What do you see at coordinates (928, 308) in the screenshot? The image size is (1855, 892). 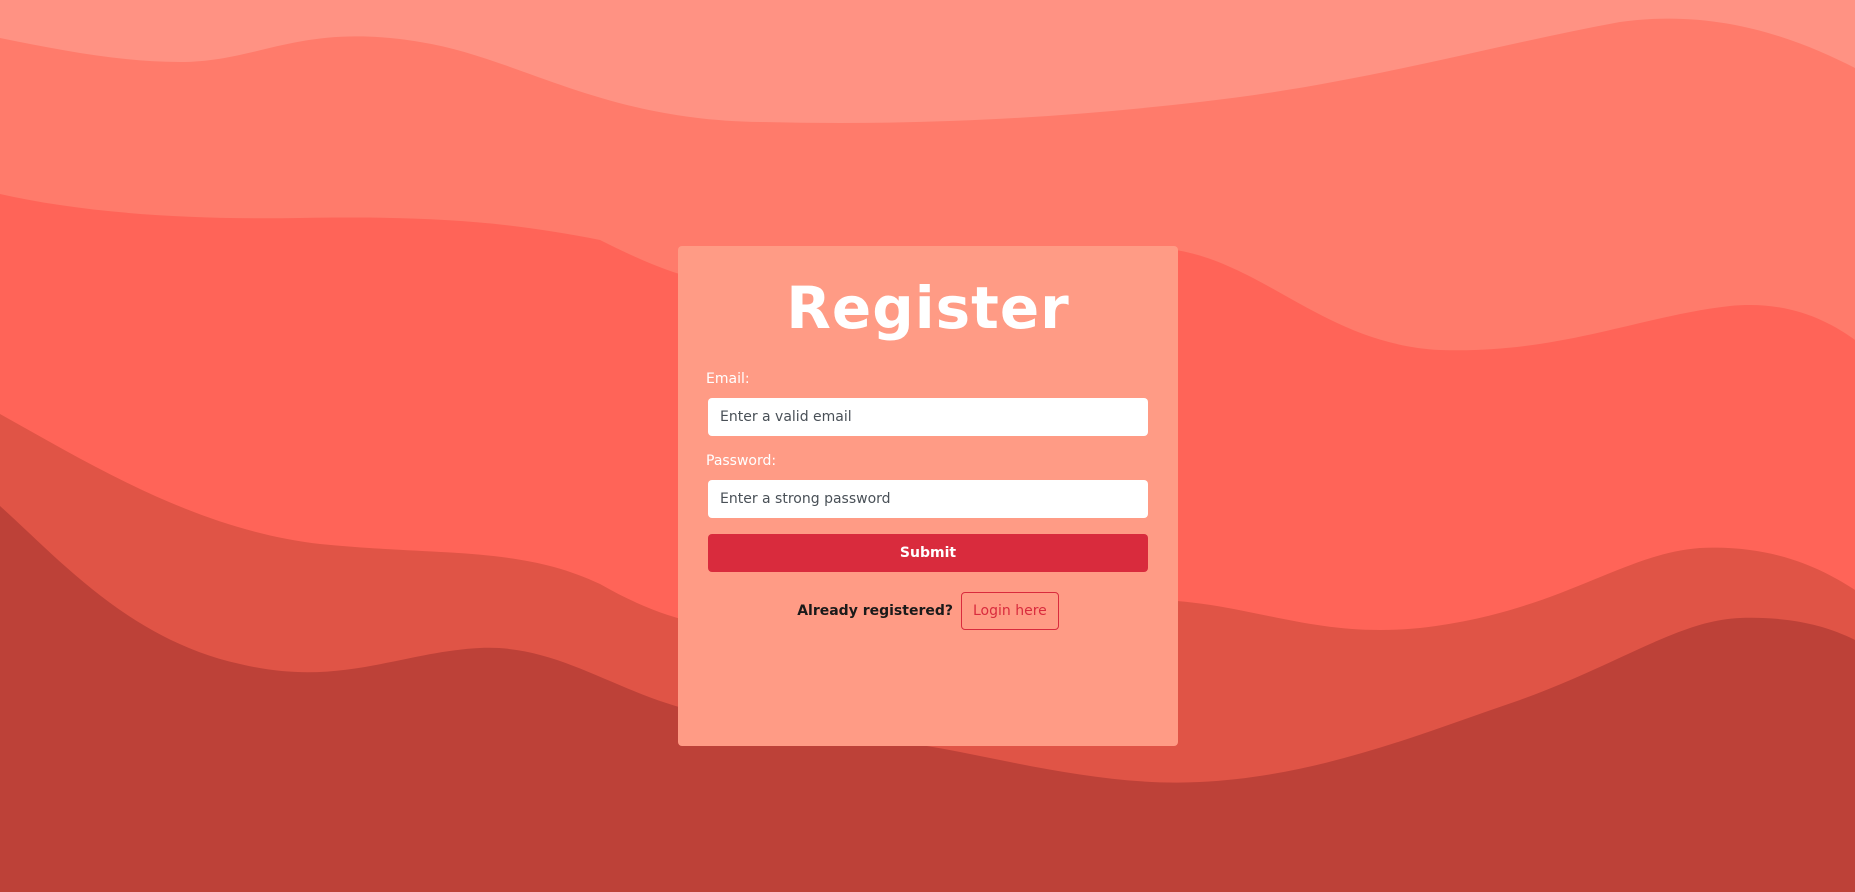 I see `page-title: Register` at bounding box center [928, 308].